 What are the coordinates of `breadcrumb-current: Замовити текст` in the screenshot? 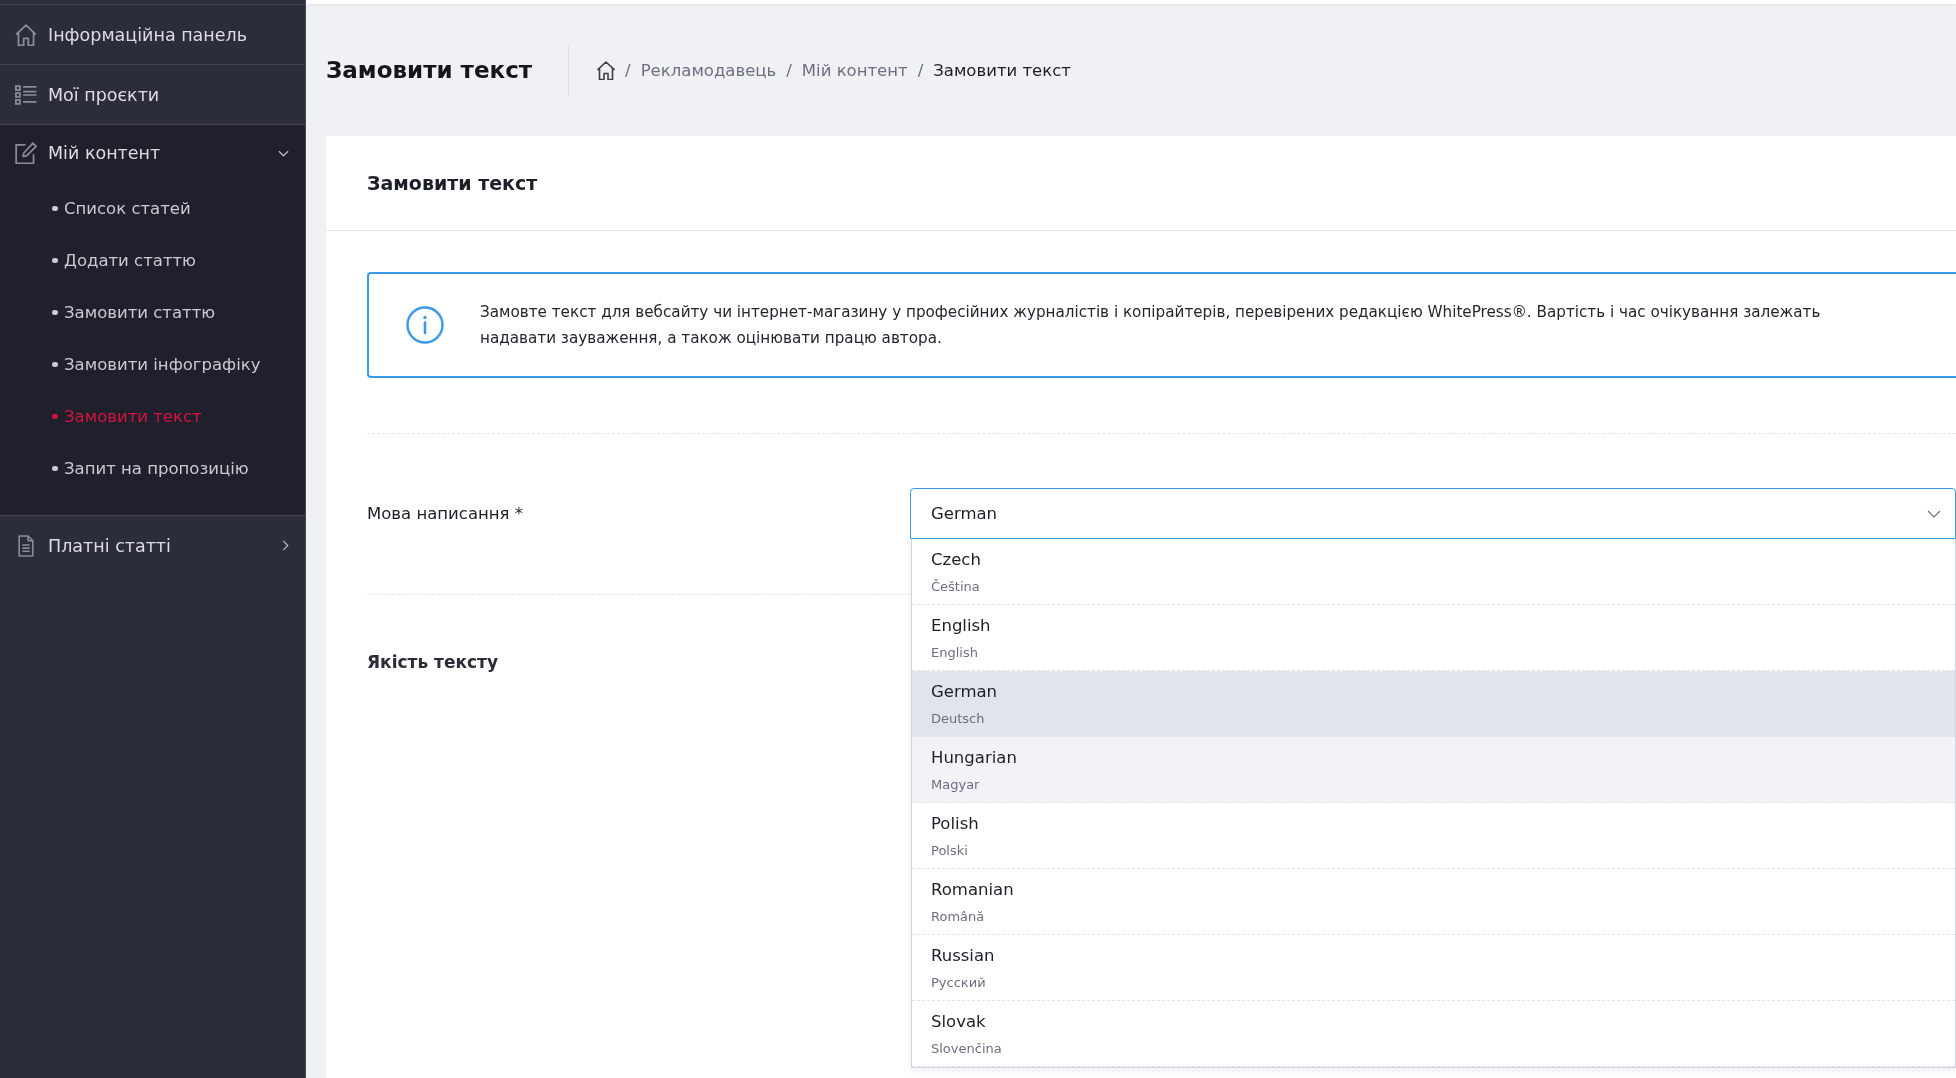 It's located at (1002, 70).